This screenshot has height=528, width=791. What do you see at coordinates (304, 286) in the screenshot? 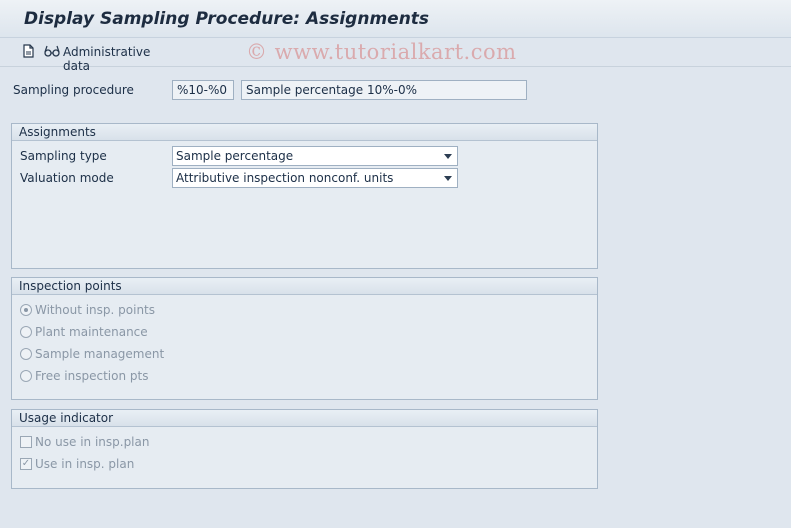
I see `inspection-points-group-title: Inspection points` at bounding box center [304, 286].